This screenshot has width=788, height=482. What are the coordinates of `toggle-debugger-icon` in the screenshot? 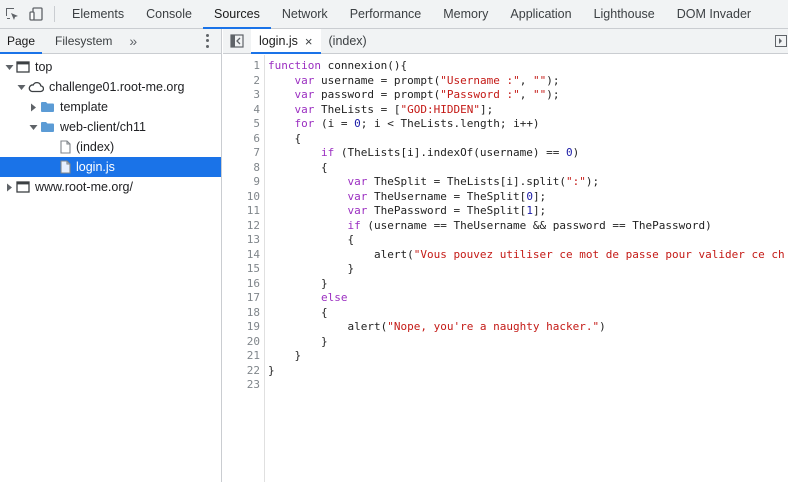 It's located at (781, 41).